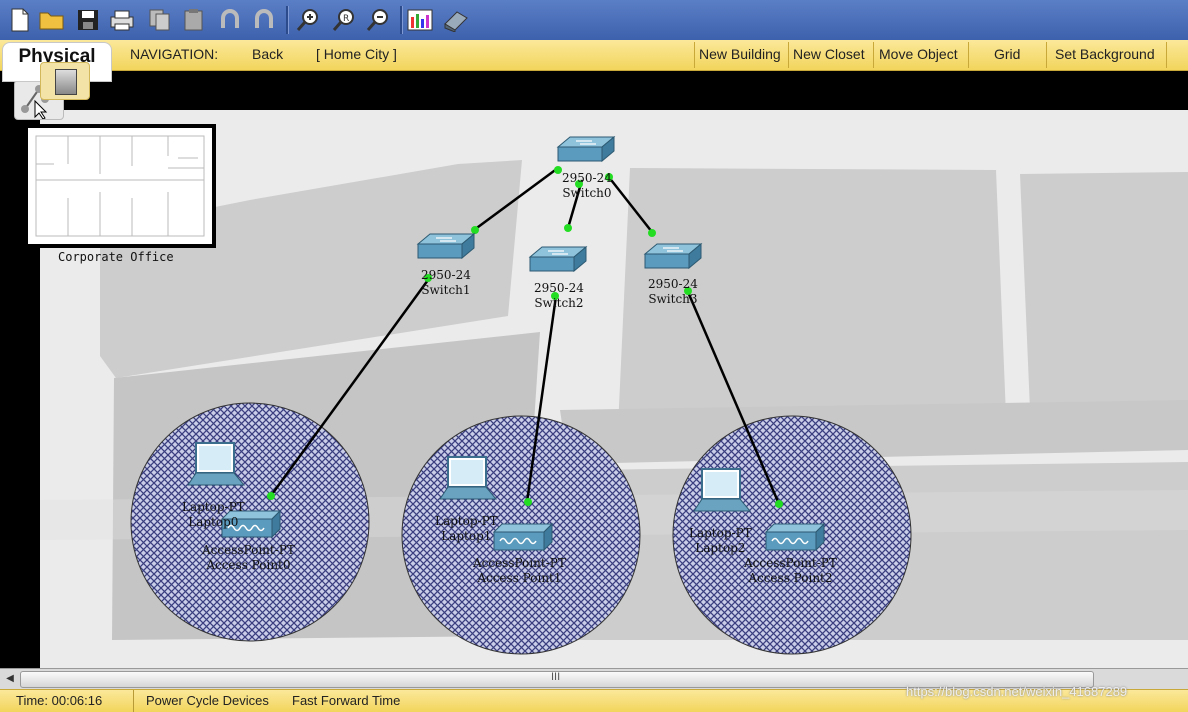 The image size is (1188, 712). I want to click on ap2-name: Access Point2, so click(790, 578).